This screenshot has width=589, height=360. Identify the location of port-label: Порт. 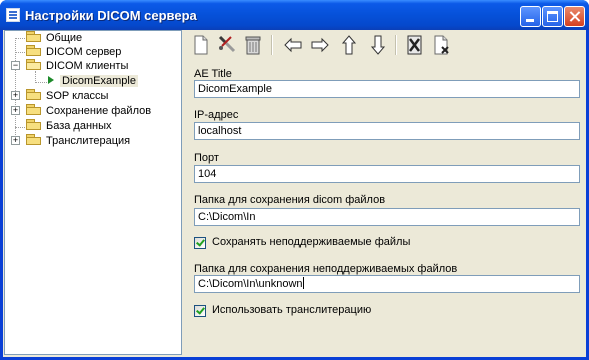
(206, 158).